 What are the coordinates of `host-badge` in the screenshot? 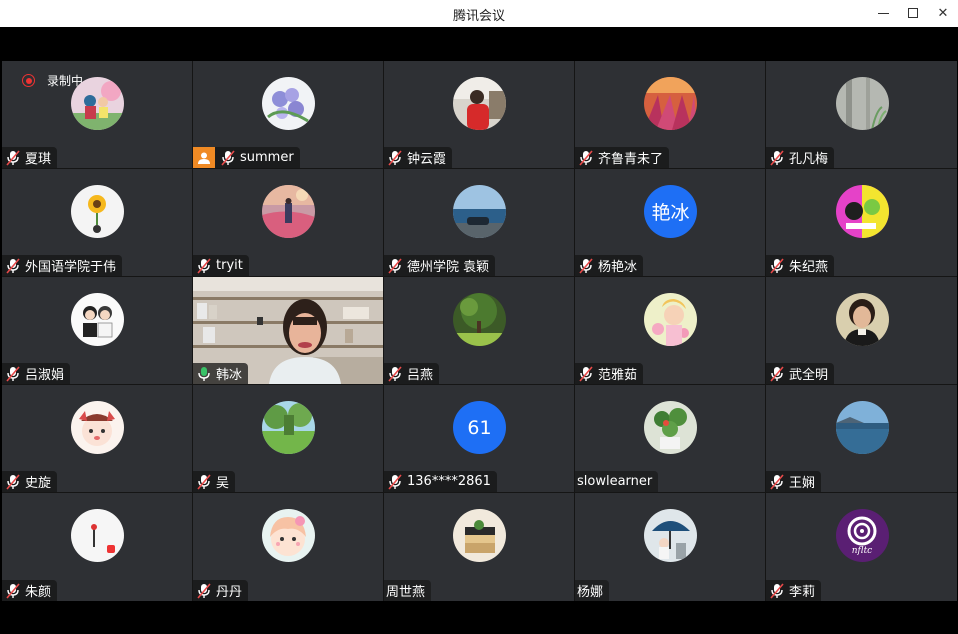 It's located at (204, 157).